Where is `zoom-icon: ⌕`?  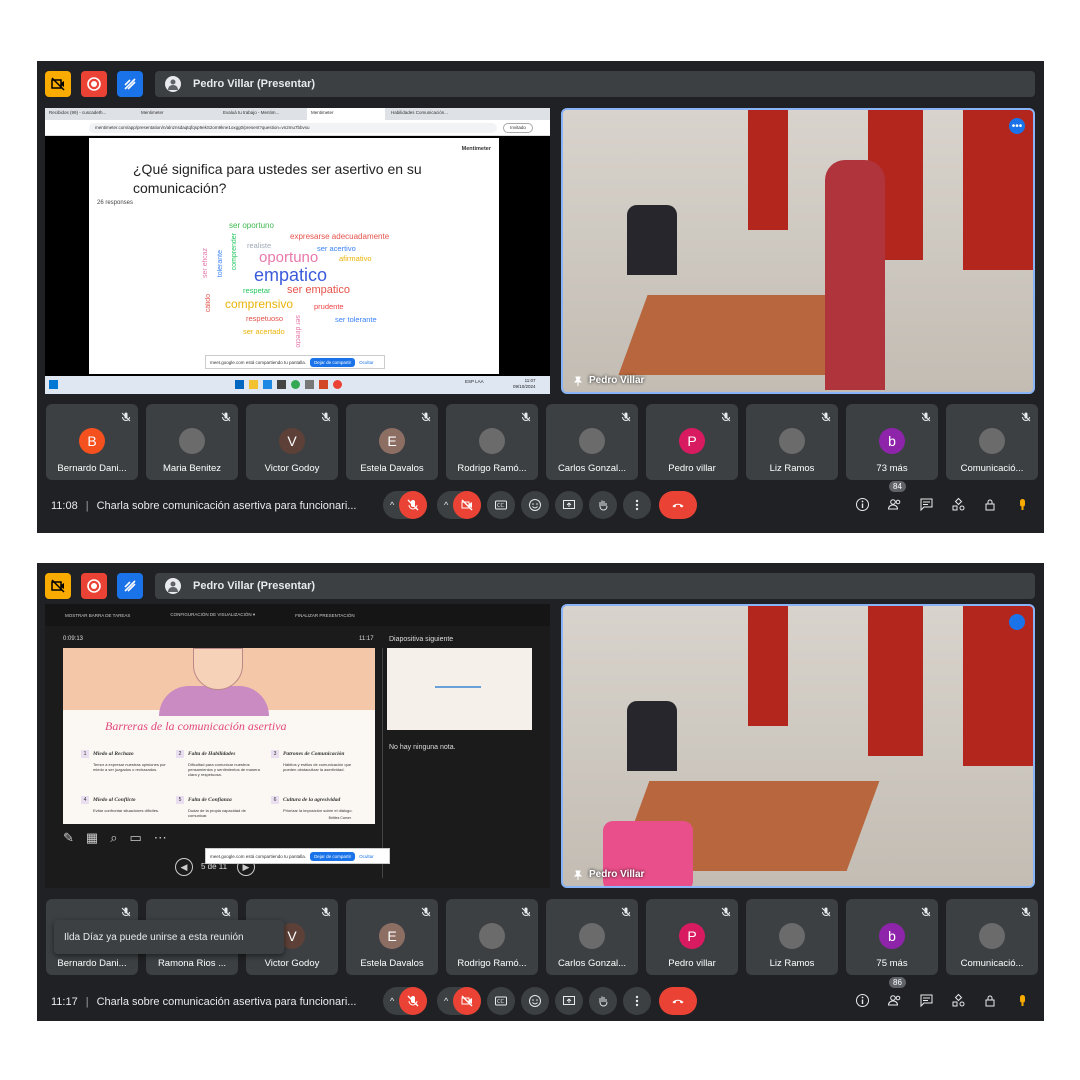 zoom-icon: ⌕ is located at coordinates (113, 838).